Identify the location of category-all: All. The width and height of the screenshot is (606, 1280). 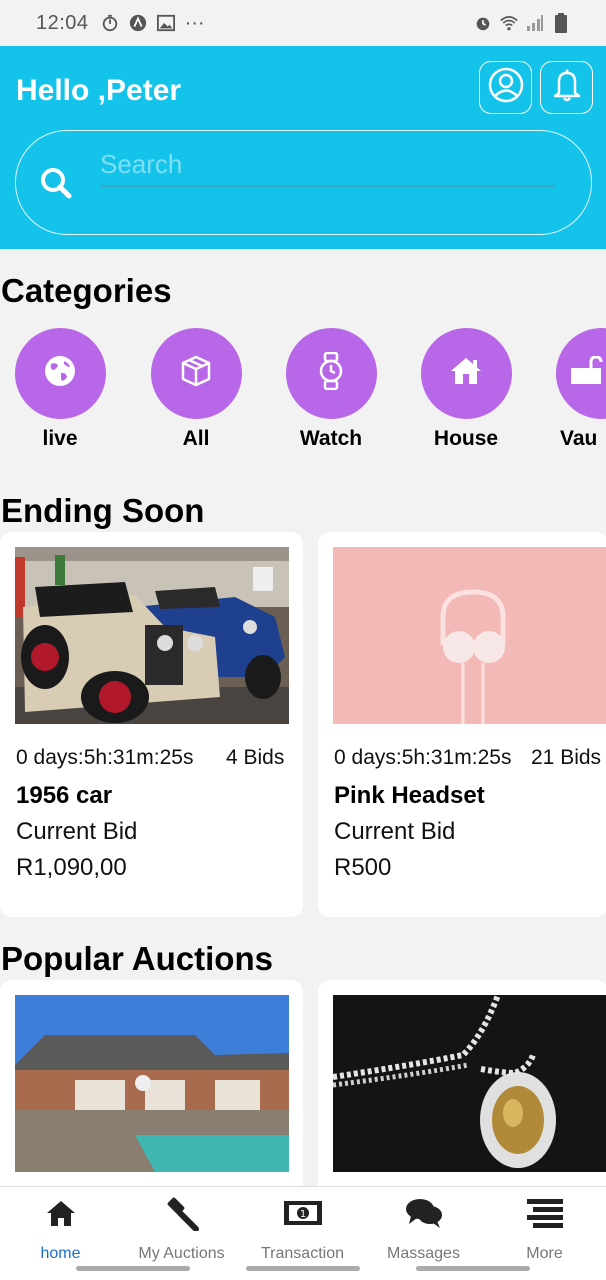
(196, 389).